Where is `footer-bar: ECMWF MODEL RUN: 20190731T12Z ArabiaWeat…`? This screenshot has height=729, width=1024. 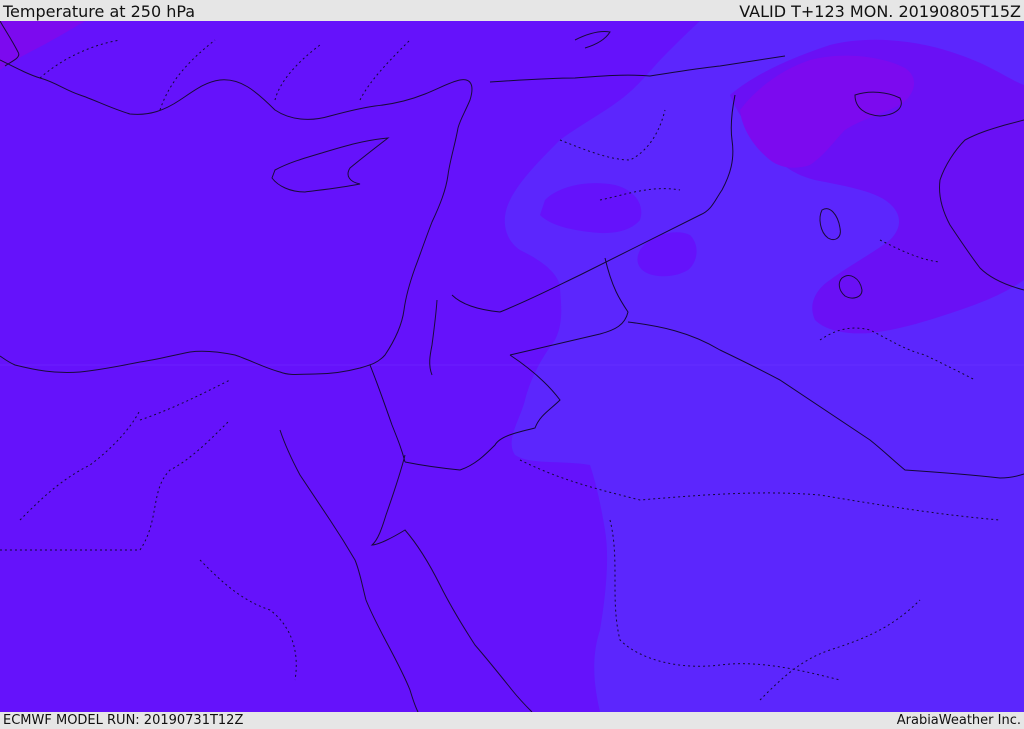 footer-bar: ECMWF MODEL RUN: 20190731T12Z ArabiaWeat… is located at coordinates (512, 720).